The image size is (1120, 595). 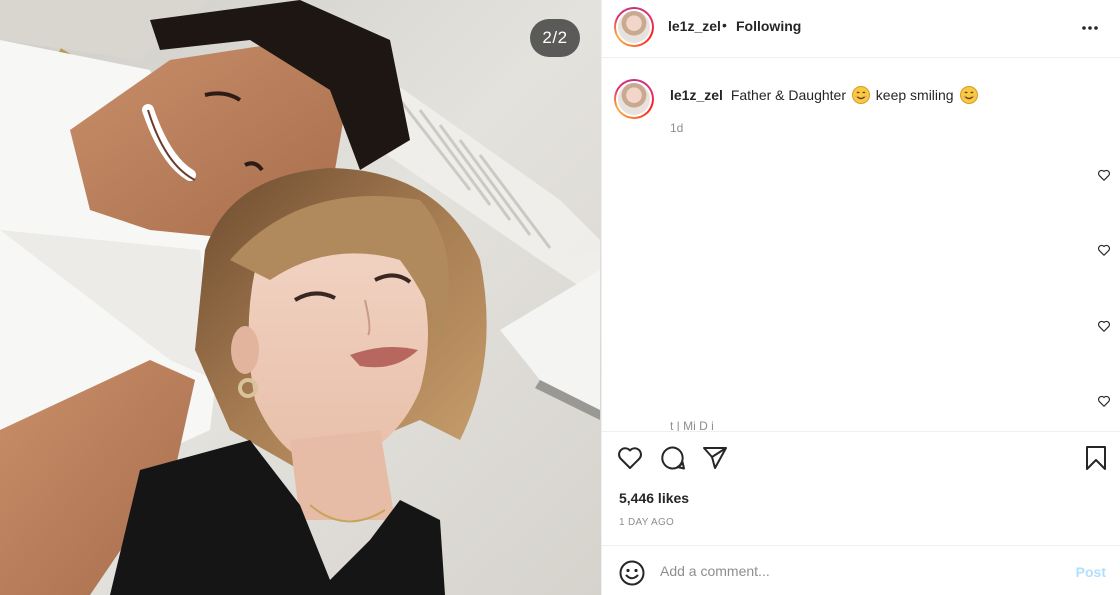 I want to click on avatar, so click(x=634, y=27).